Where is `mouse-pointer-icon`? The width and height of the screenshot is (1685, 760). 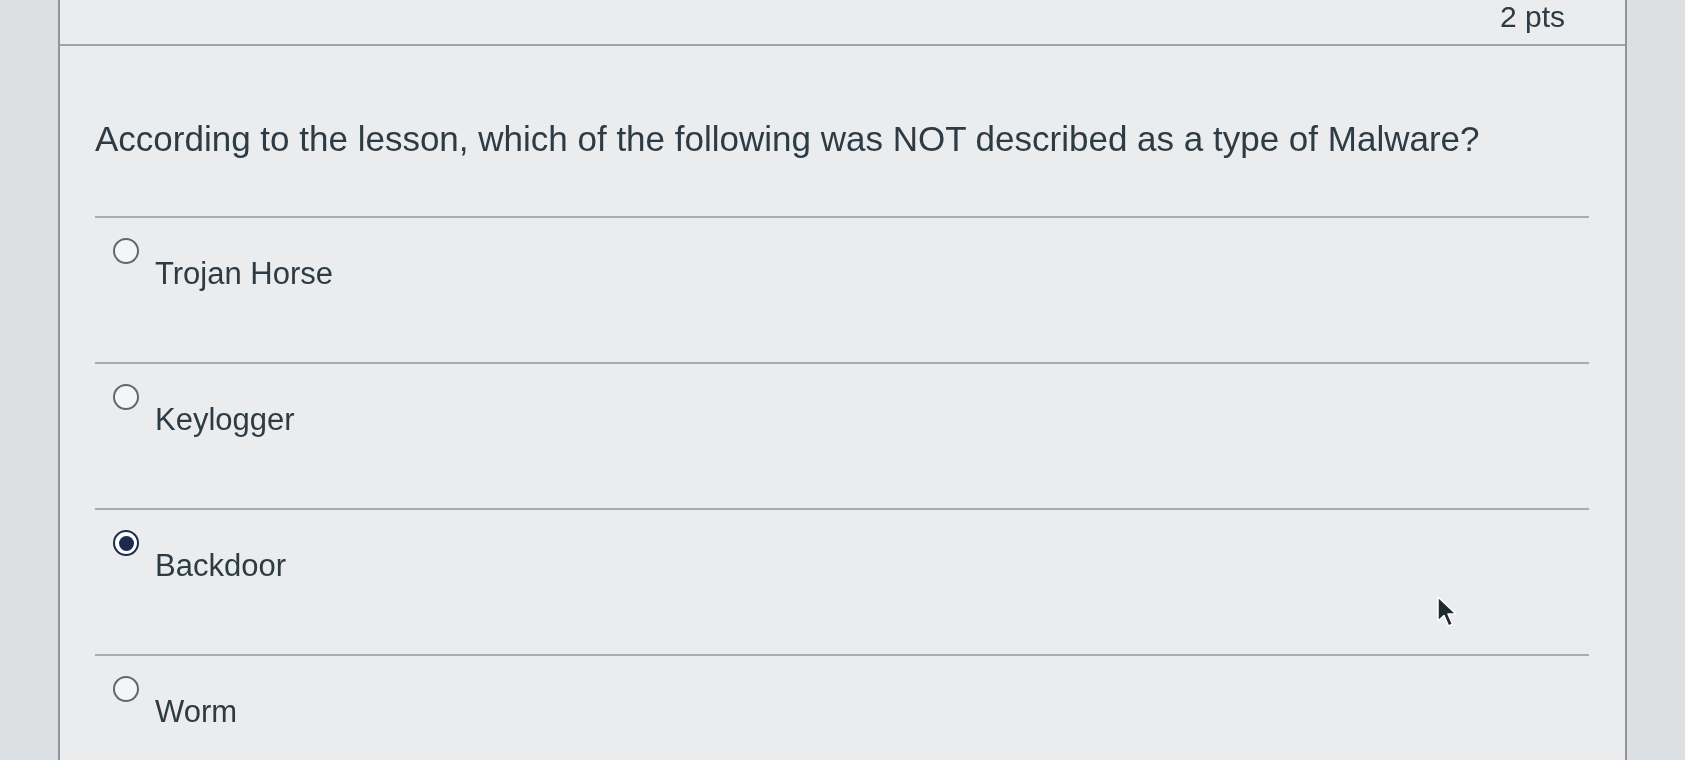 mouse-pointer-icon is located at coordinates (1447, 612).